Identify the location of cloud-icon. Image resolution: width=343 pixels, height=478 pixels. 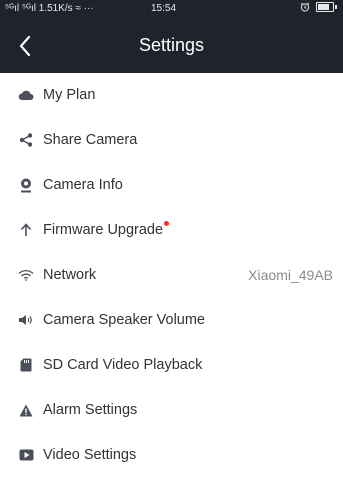
(26, 95).